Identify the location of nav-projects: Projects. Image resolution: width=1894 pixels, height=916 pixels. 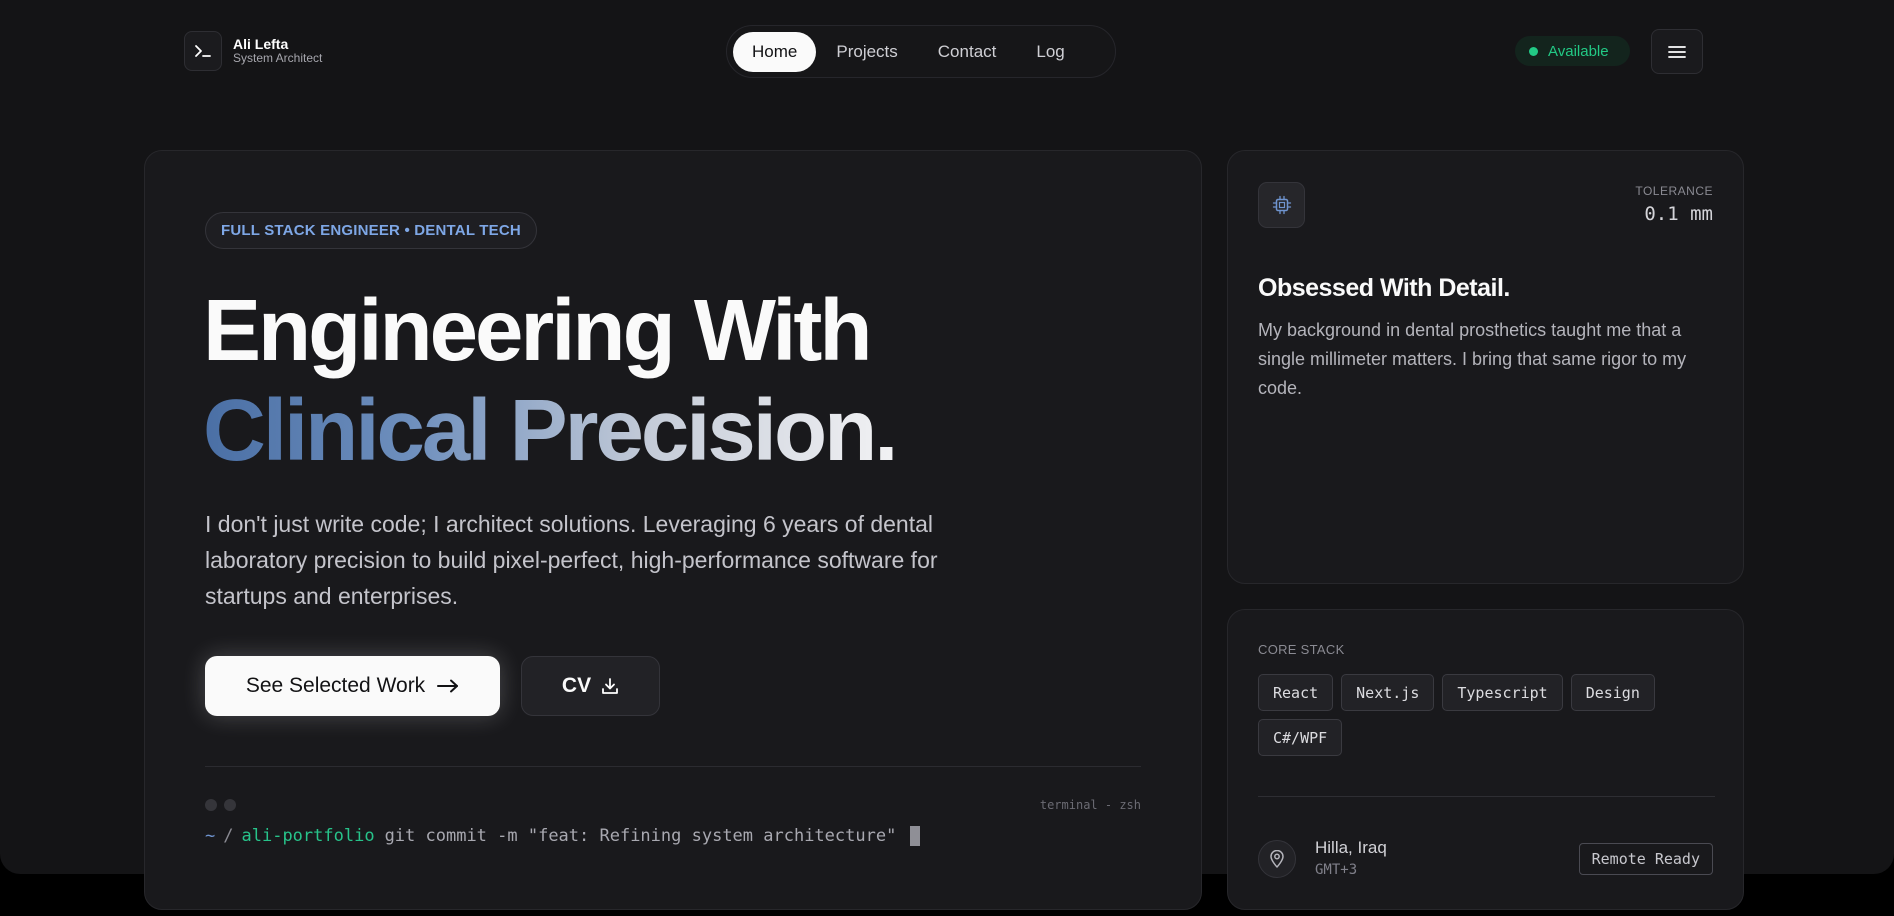
(866, 52).